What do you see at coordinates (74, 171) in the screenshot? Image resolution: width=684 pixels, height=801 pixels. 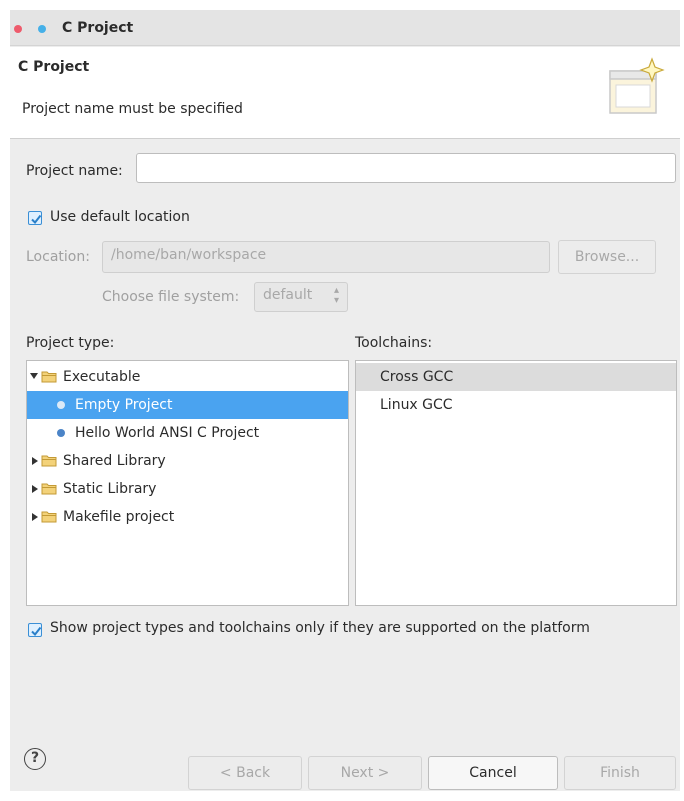 I see `project-name-label: Project name:` at bounding box center [74, 171].